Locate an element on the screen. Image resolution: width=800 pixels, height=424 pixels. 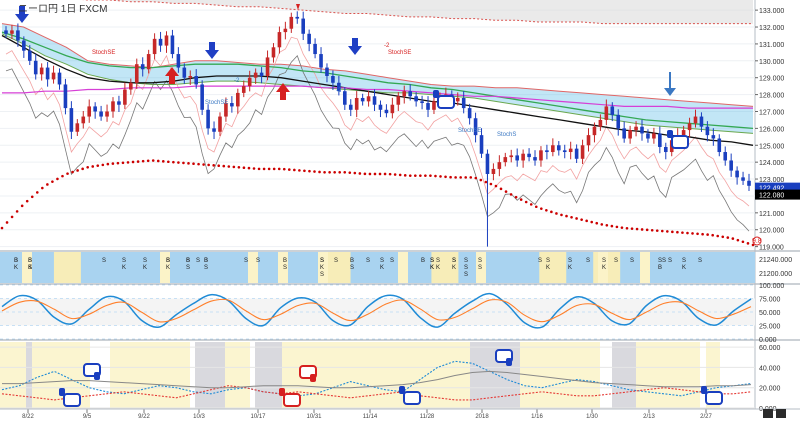
annotation-label: -2 is located at coordinates (387, 46).